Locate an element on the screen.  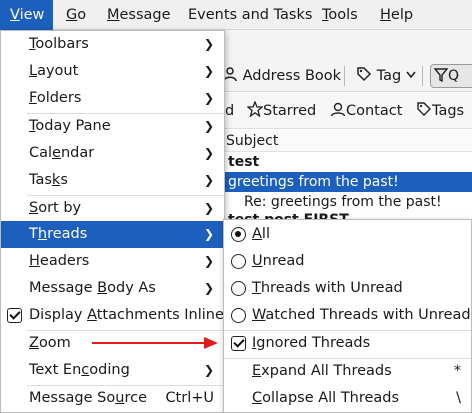
message-subject: greetings from the past! is located at coordinates (313, 182).